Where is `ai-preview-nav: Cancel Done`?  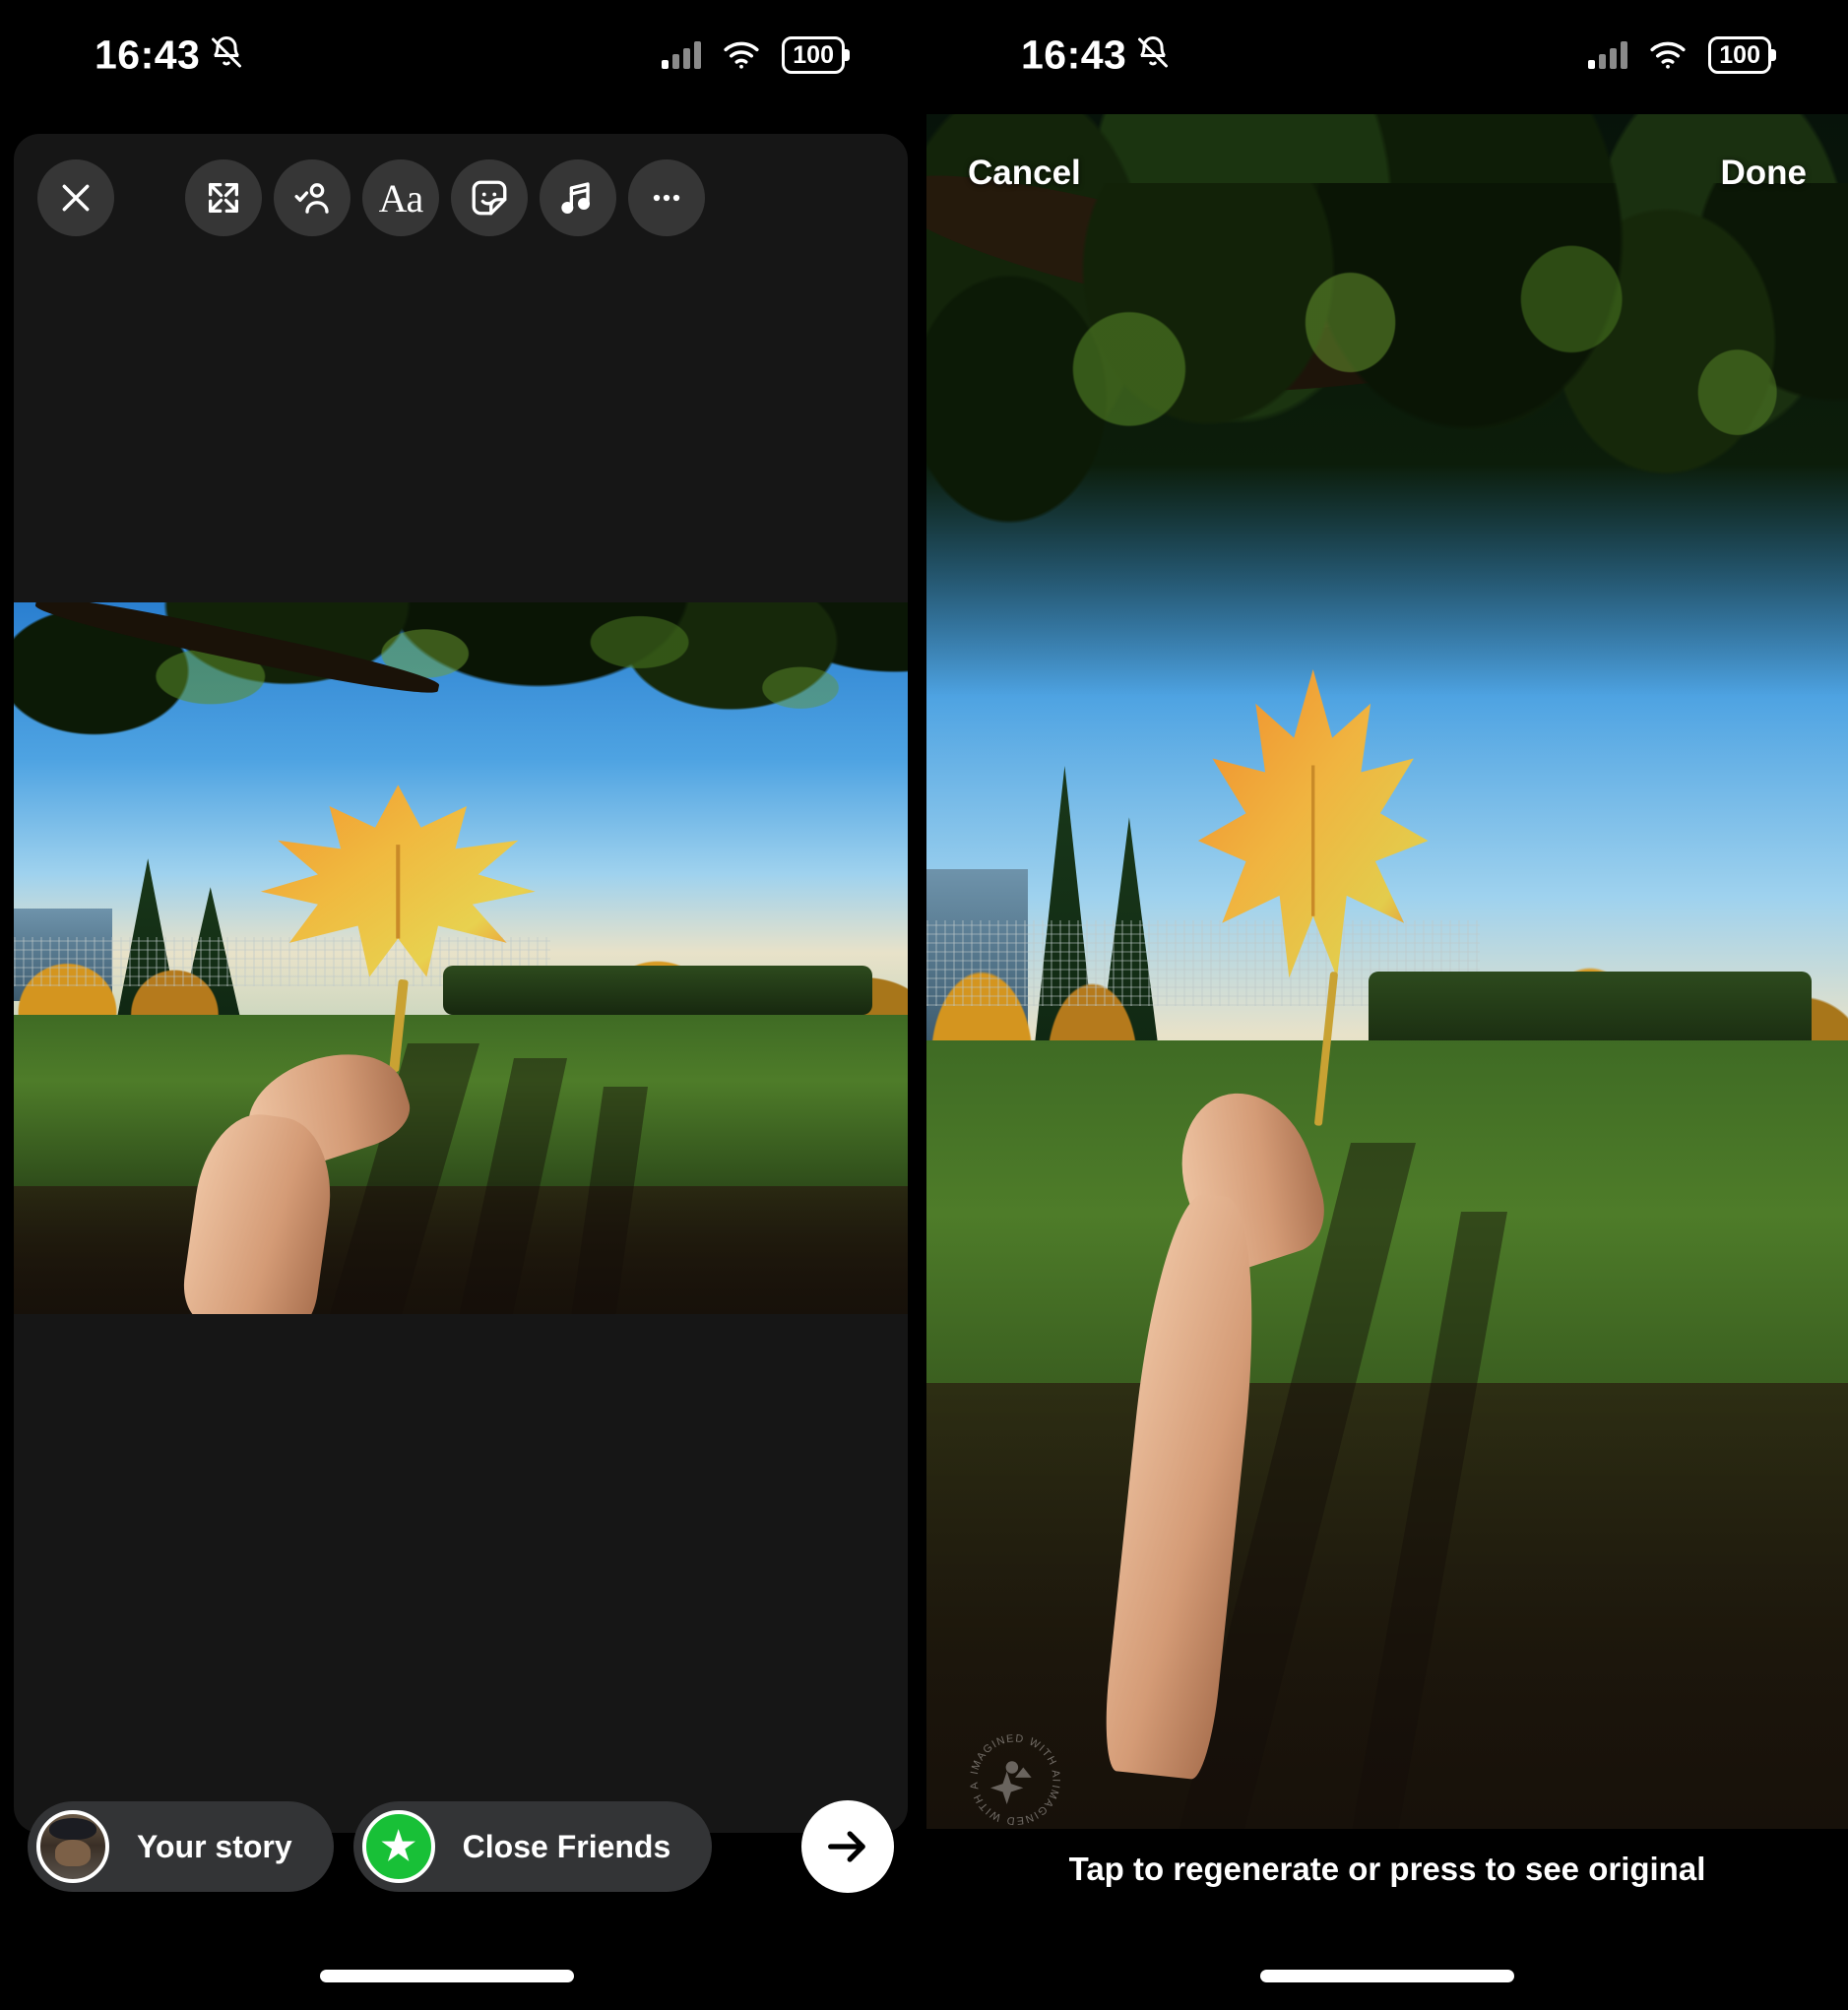
ai-preview-nav: Cancel Done is located at coordinates (1387, 174).